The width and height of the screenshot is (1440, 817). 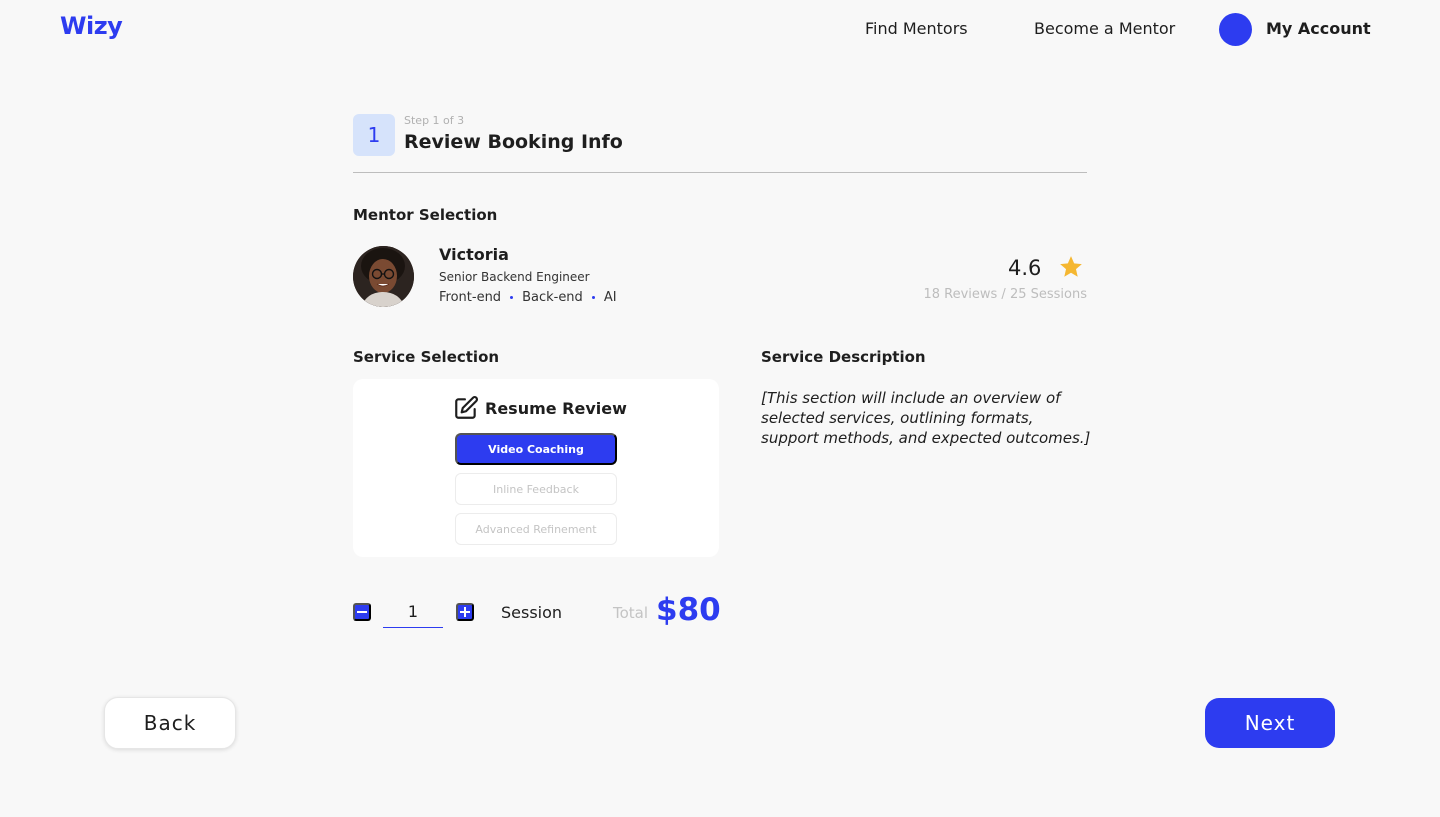 I want to click on service-name: Resume Review, so click(x=556, y=408).